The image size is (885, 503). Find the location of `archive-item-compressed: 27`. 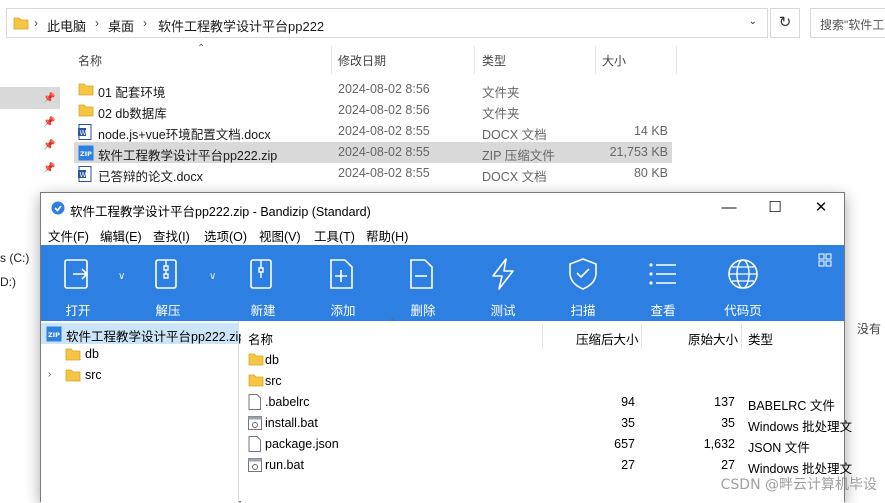

archive-item-compressed: 27 is located at coordinates (628, 465).